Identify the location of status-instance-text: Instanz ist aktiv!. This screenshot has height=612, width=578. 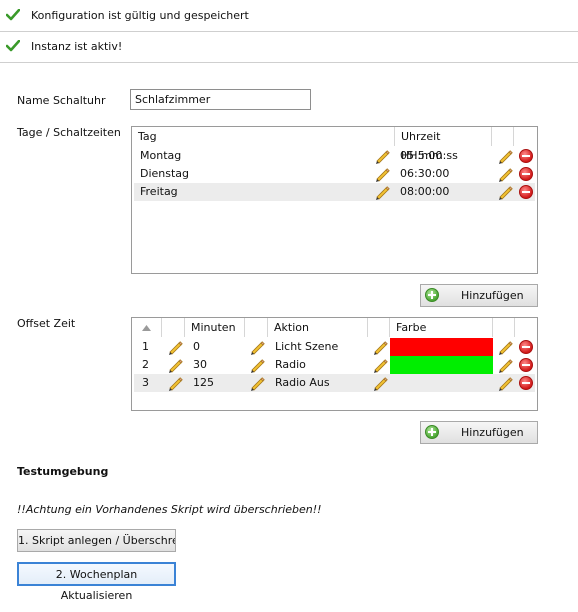
(77, 46).